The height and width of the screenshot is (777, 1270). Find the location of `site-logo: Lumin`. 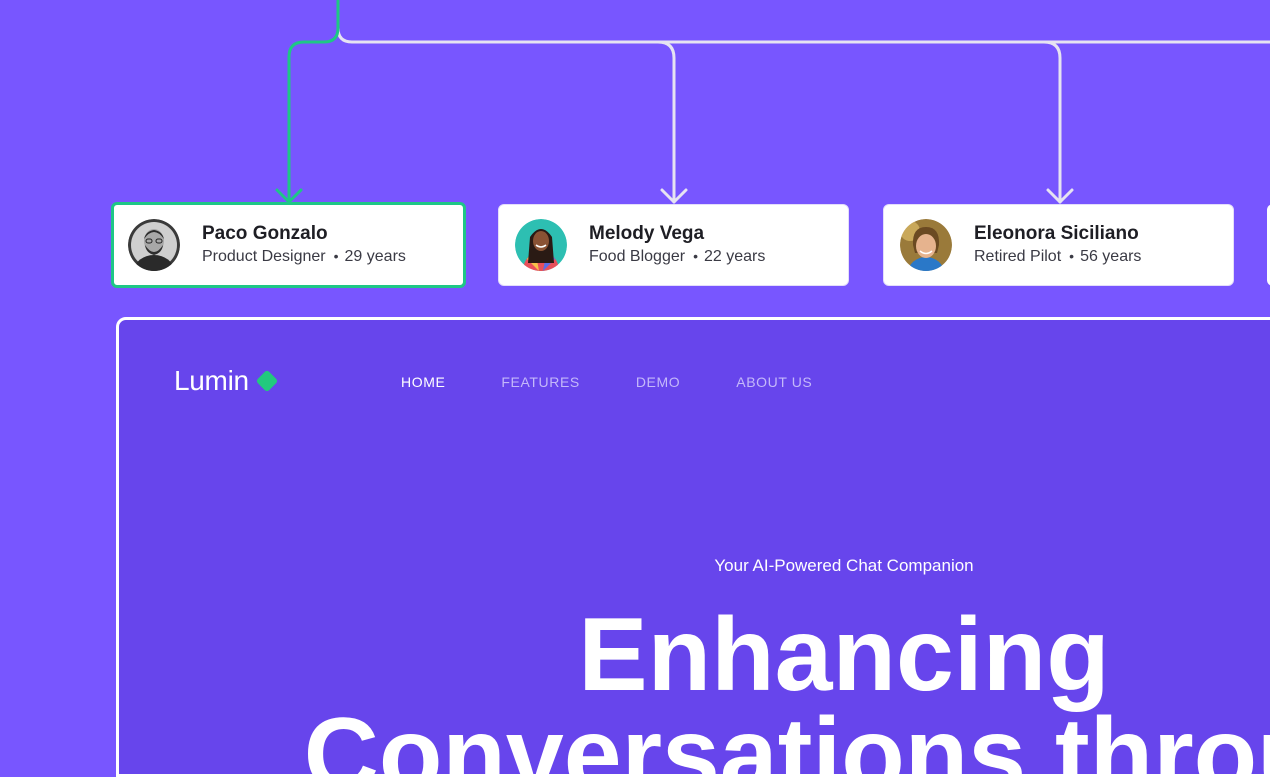

site-logo: Lumin is located at coordinates (226, 381).